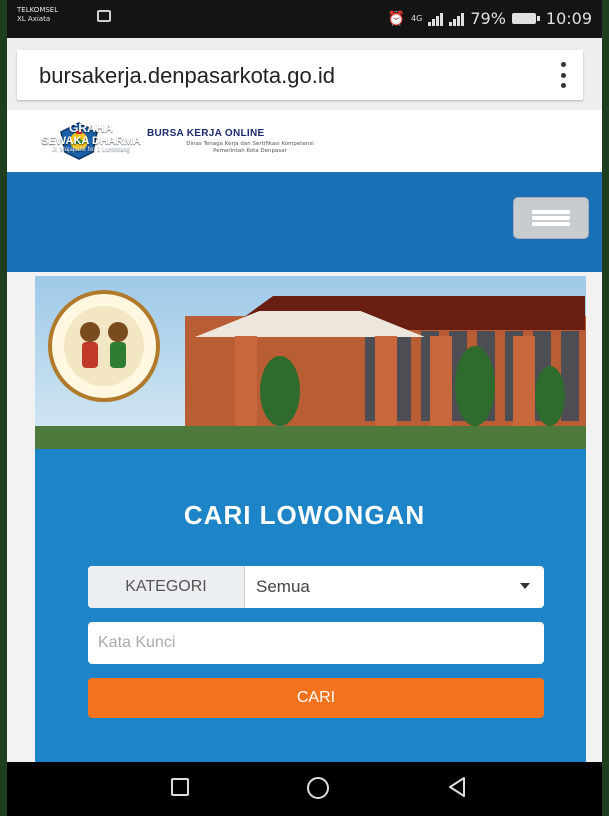 This screenshot has height=816, width=609. Describe the element at coordinates (304, 19) in the screenshot. I see `status-bar: TELKOMSEL XL Axiata ⏰ 4G 79% 10:09` at that location.